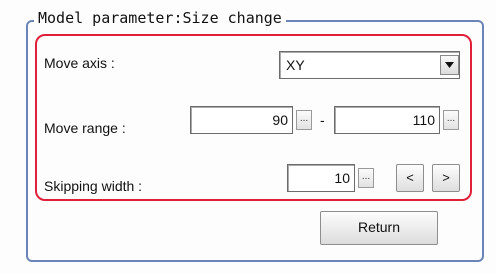  Describe the element at coordinates (449, 65) in the screenshot. I see `chevron-down-icon` at that location.